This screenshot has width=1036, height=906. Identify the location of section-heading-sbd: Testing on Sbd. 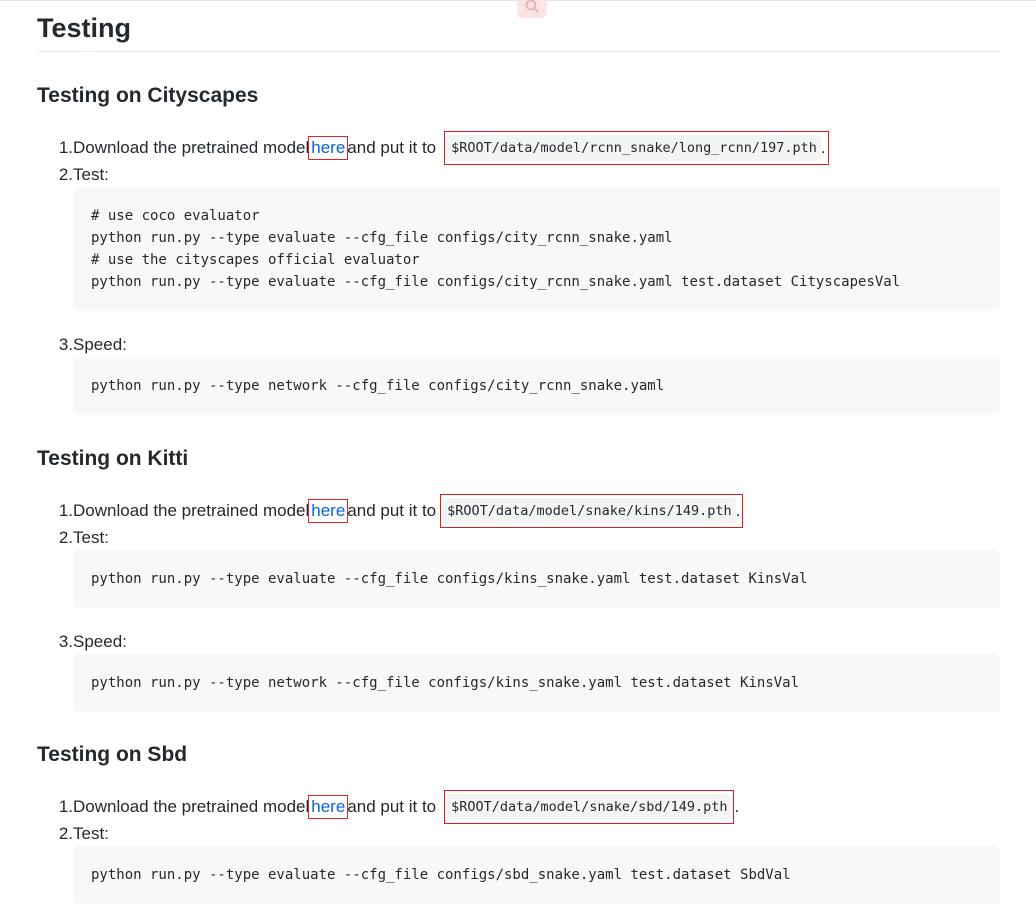
(112, 754).